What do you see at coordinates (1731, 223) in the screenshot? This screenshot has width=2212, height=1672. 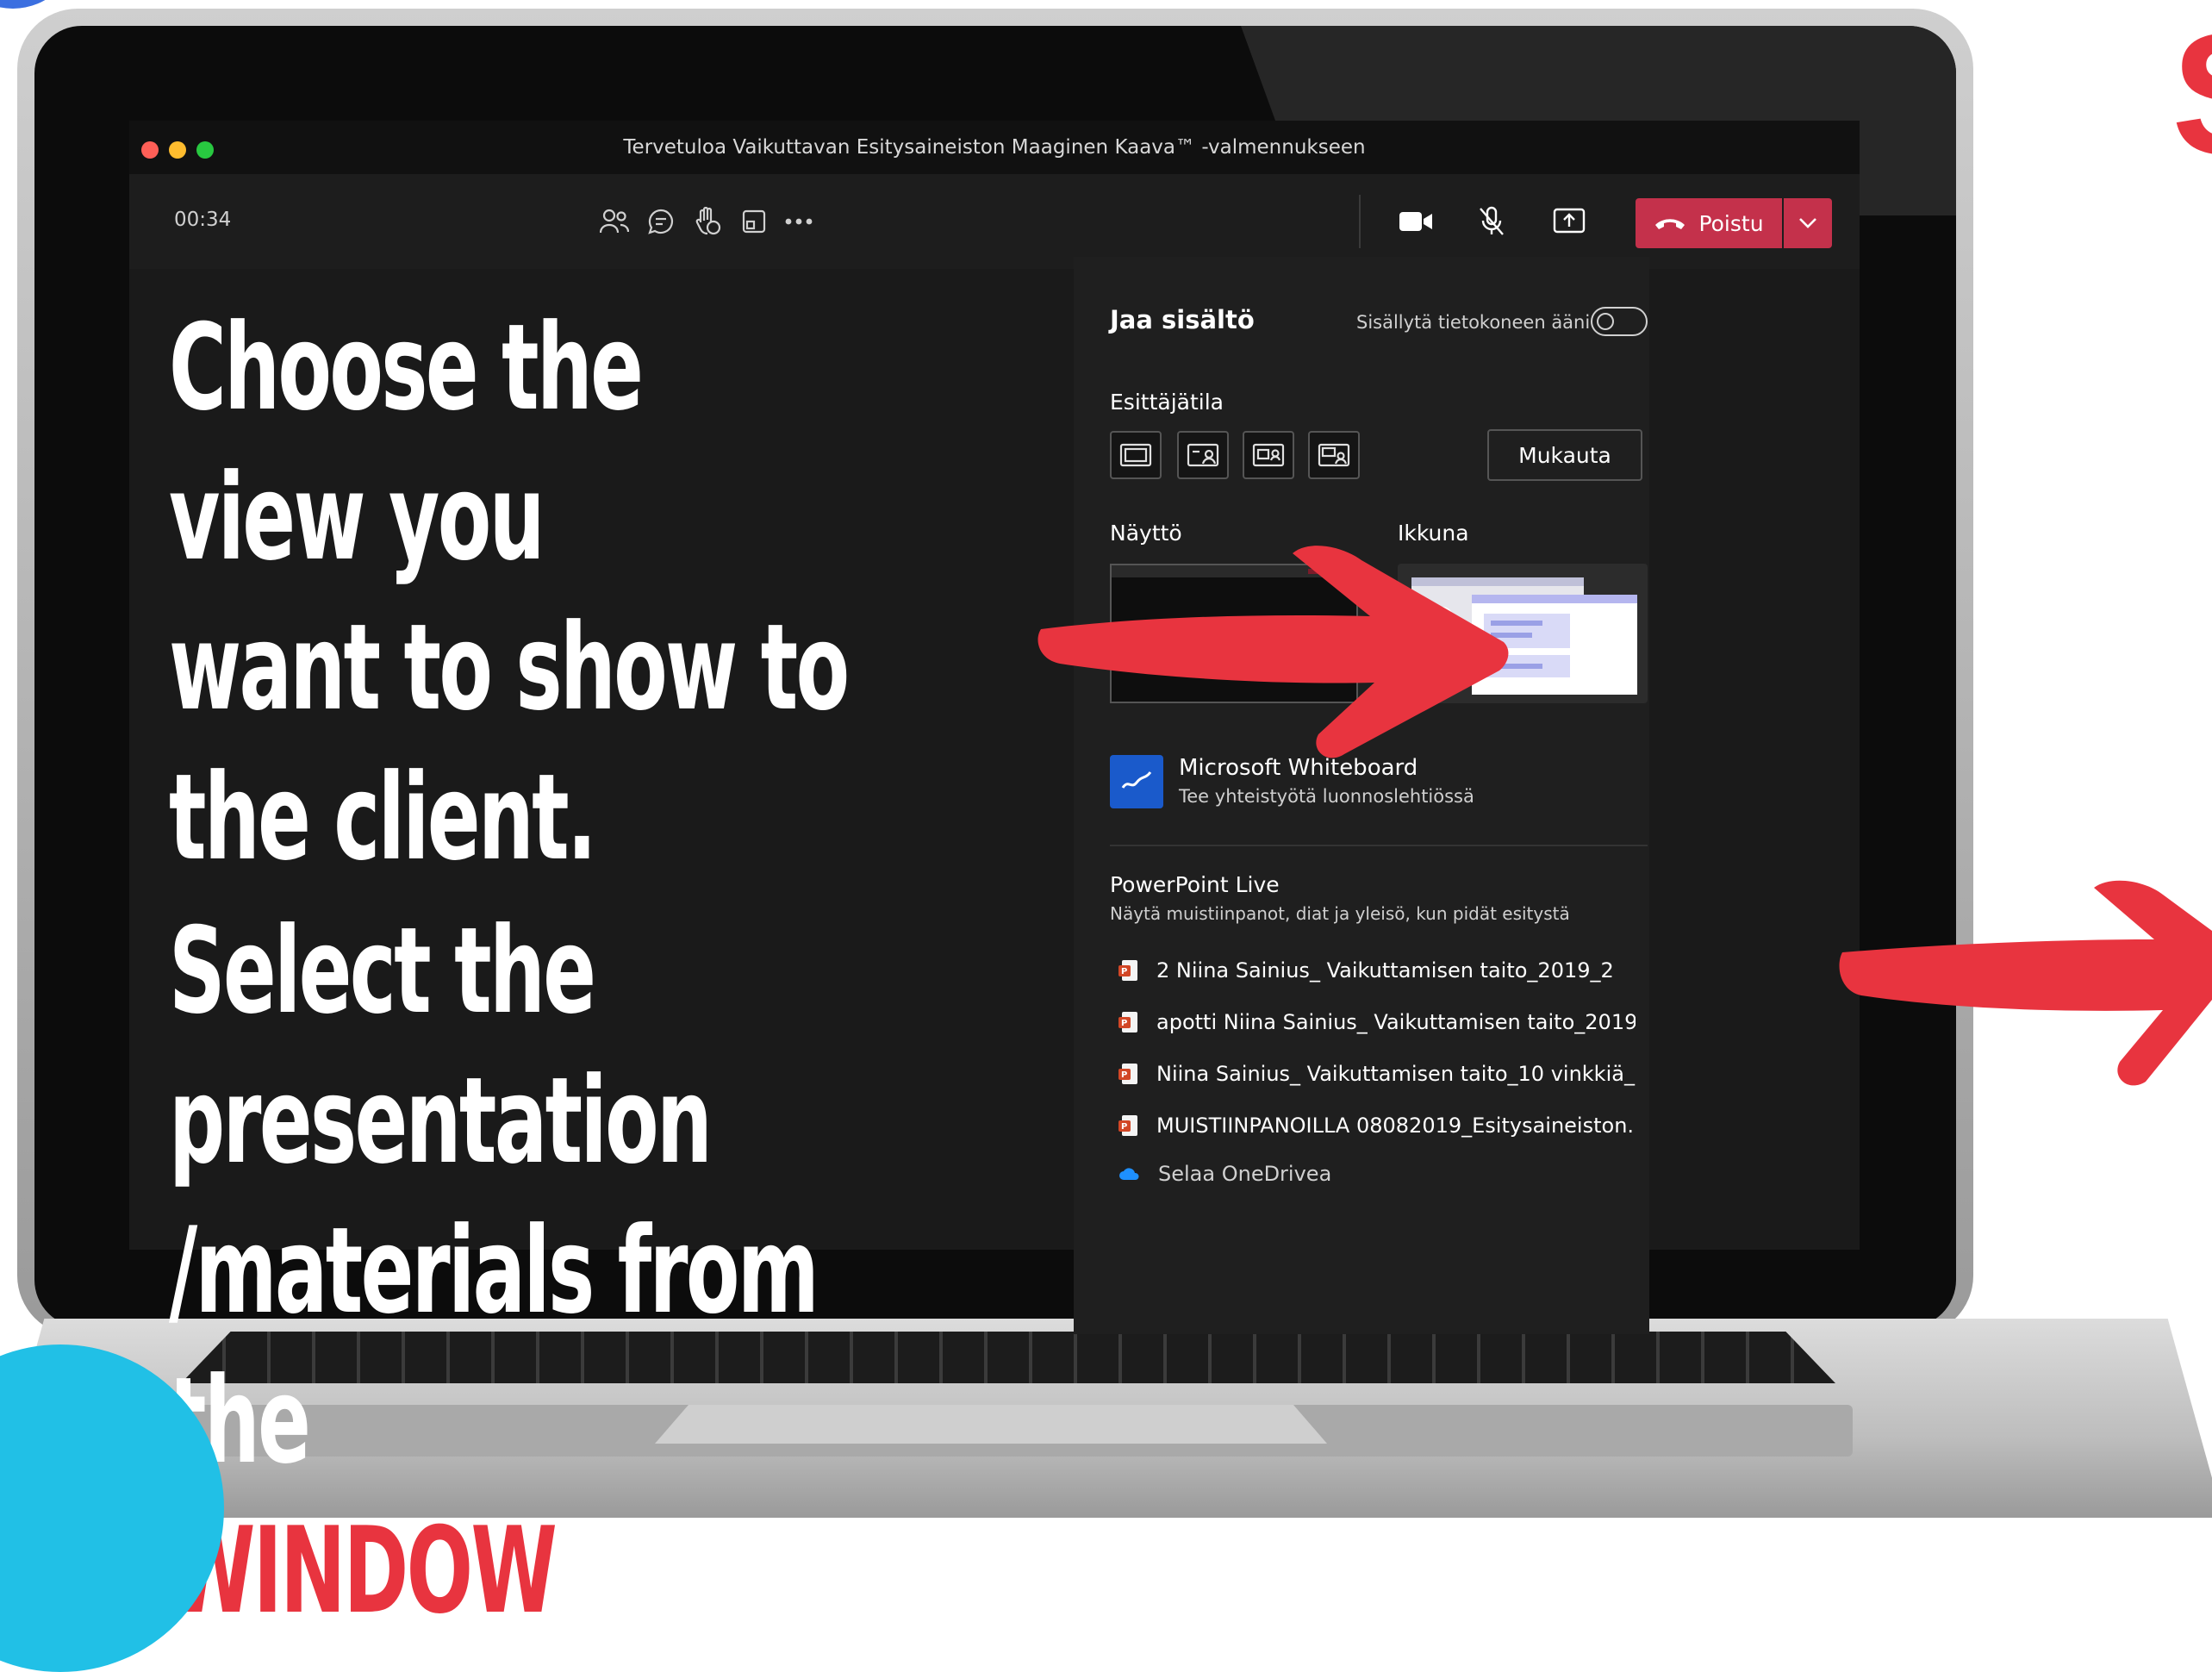 I see `leave-button-label: Poistu` at bounding box center [1731, 223].